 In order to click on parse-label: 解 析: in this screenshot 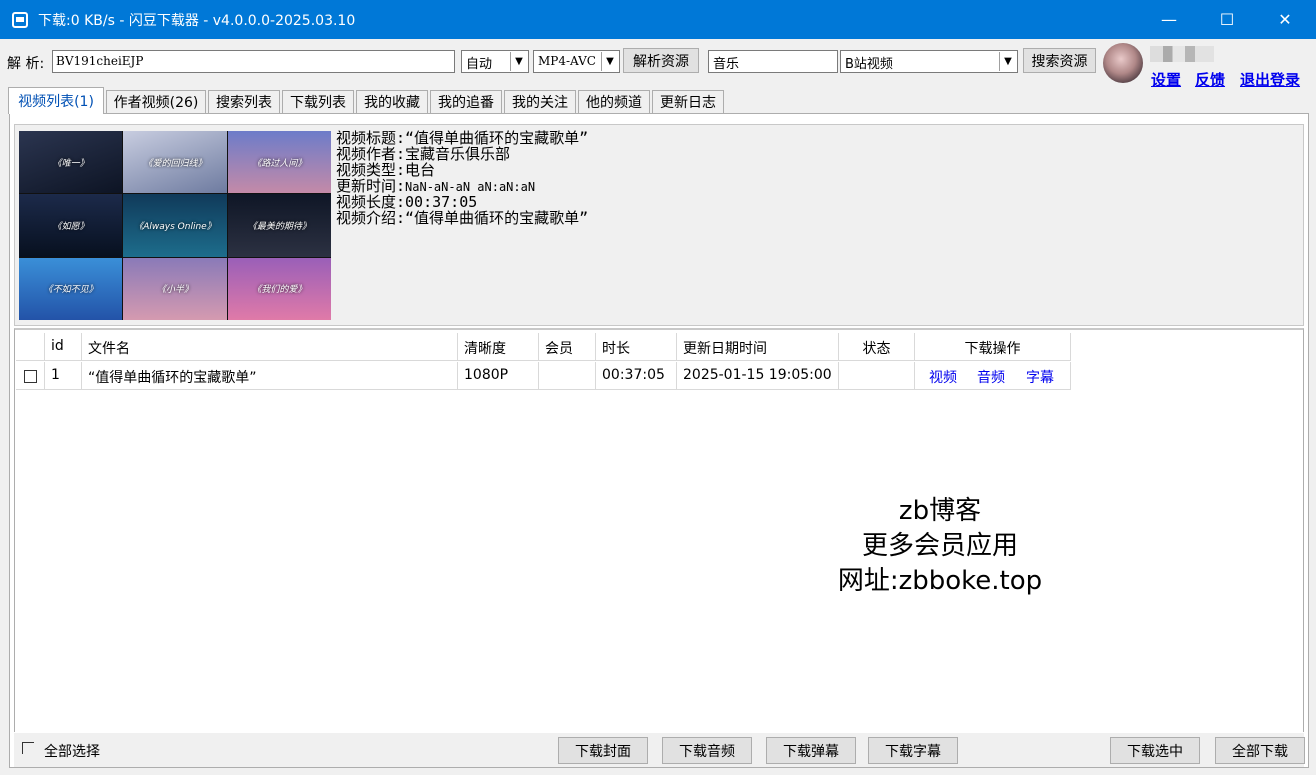, I will do `click(26, 64)`.